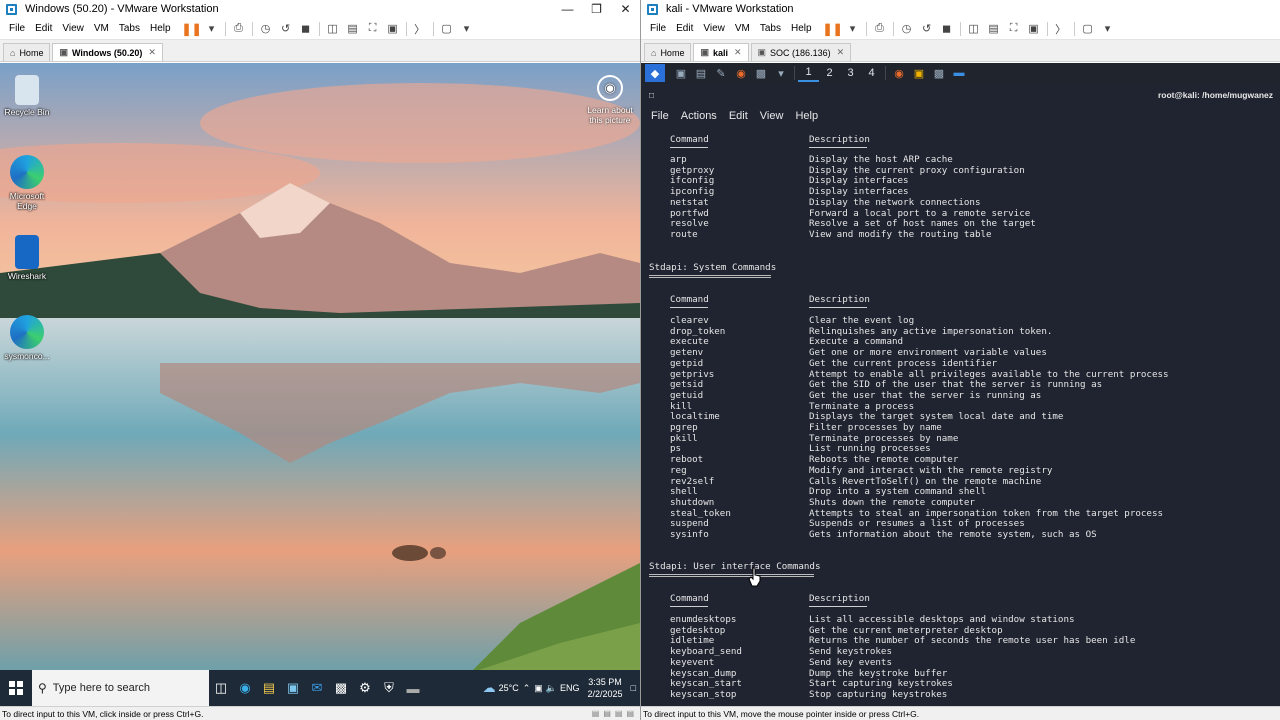 The width and height of the screenshot is (1280, 720). Describe the element at coordinates (317, 688) in the screenshot. I see `mail-icon: ✉` at that location.